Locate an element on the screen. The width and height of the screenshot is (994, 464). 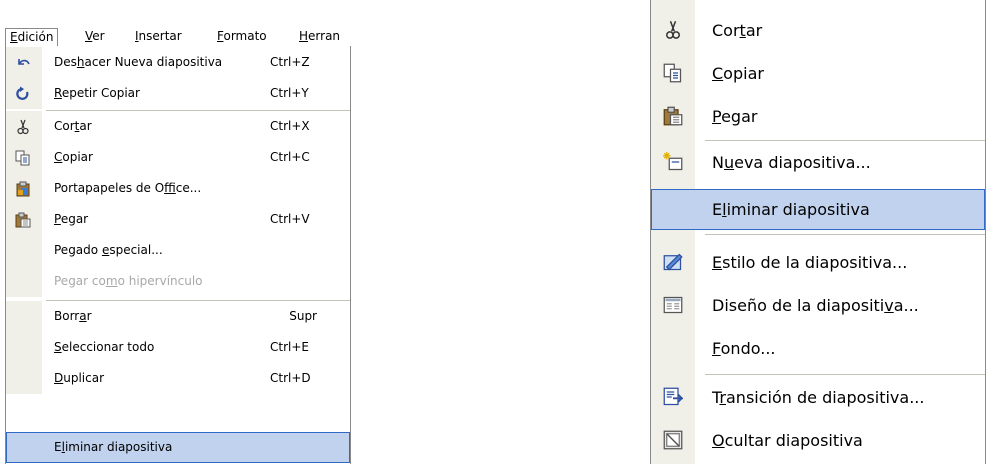
menu-item-shortcut: Ctrl+C is located at coordinates (290, 157).